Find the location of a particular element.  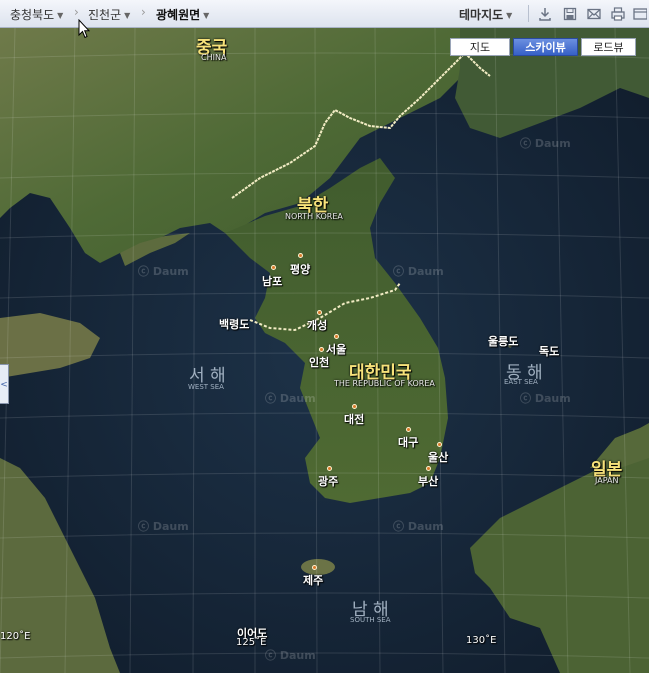

city-marker-ulsan is located at coordinates (439, 444).